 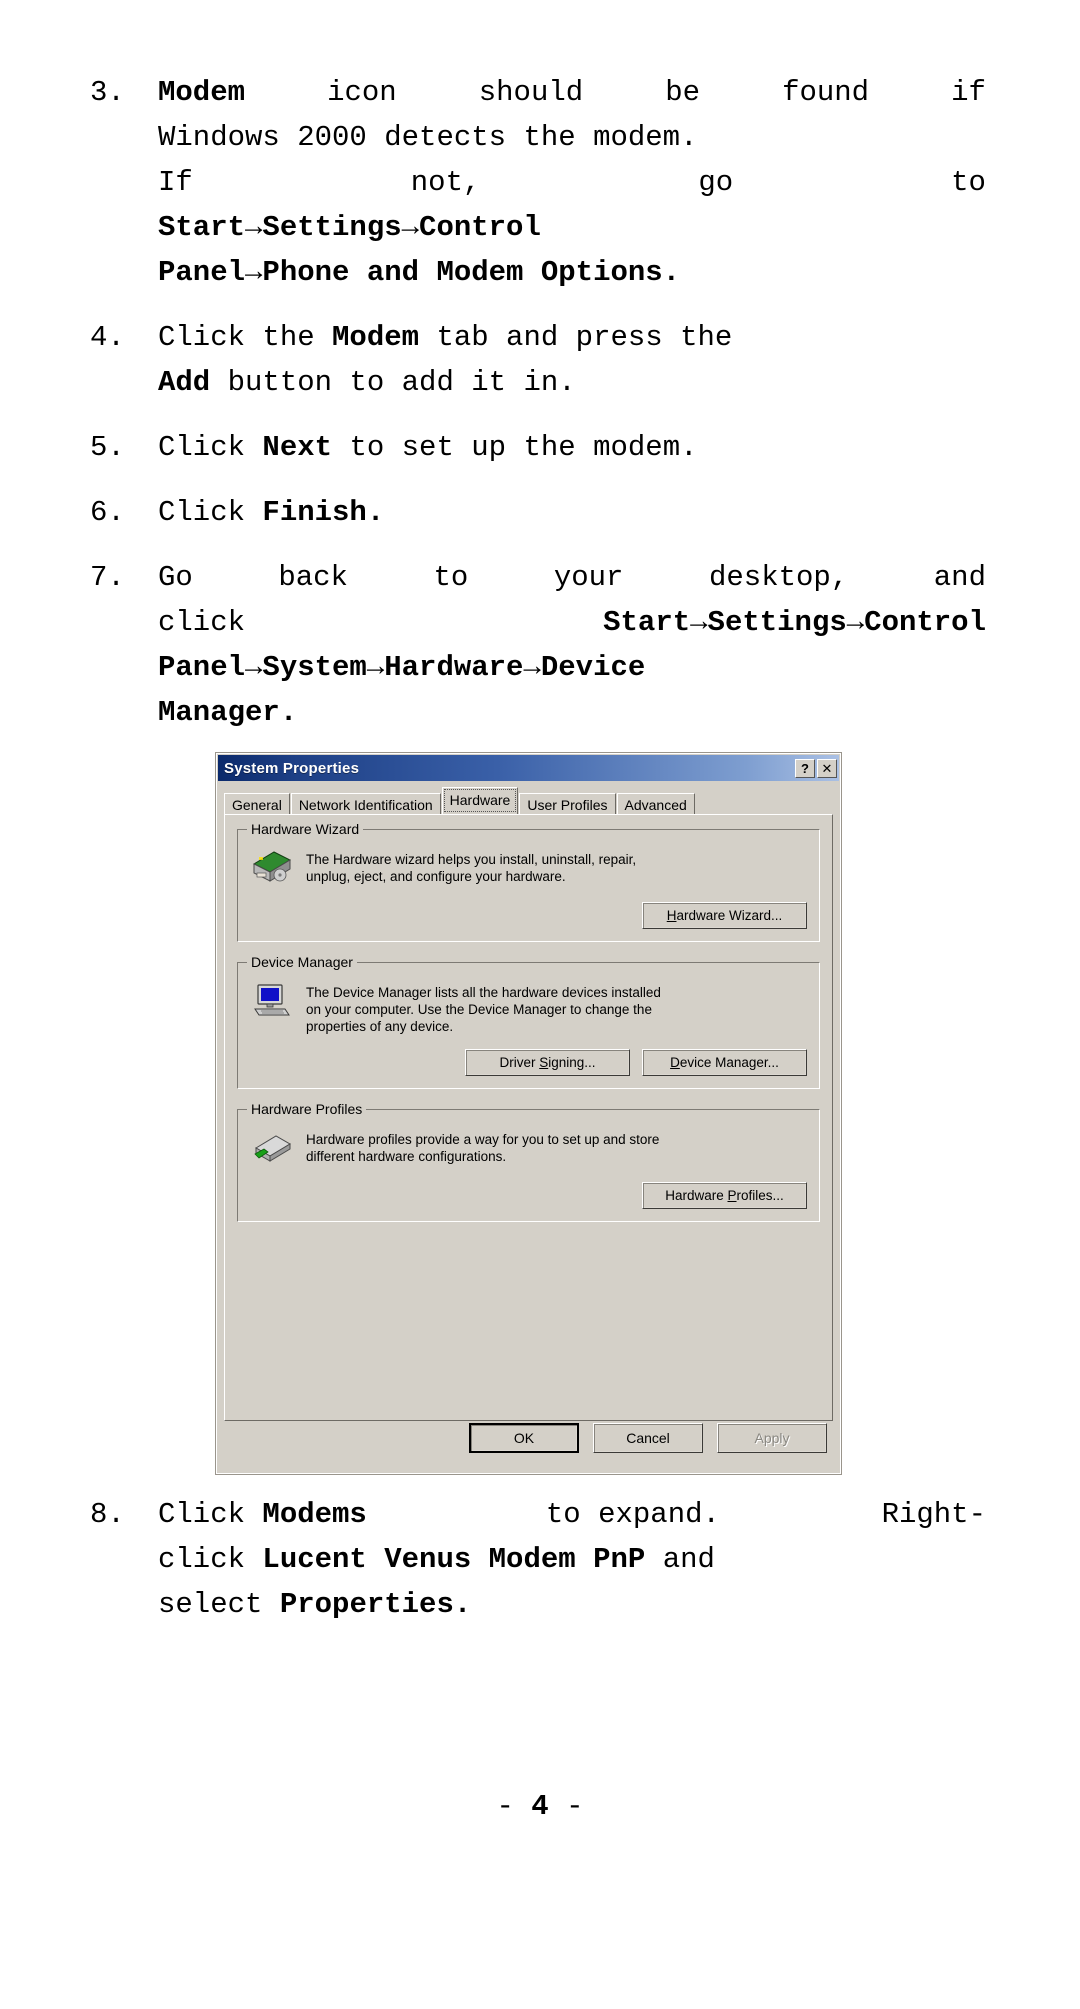 What do you see at coordinates (572, 182) in the screenshot?
I see `text-line: If not, go to` at bounding box center [572, 182].